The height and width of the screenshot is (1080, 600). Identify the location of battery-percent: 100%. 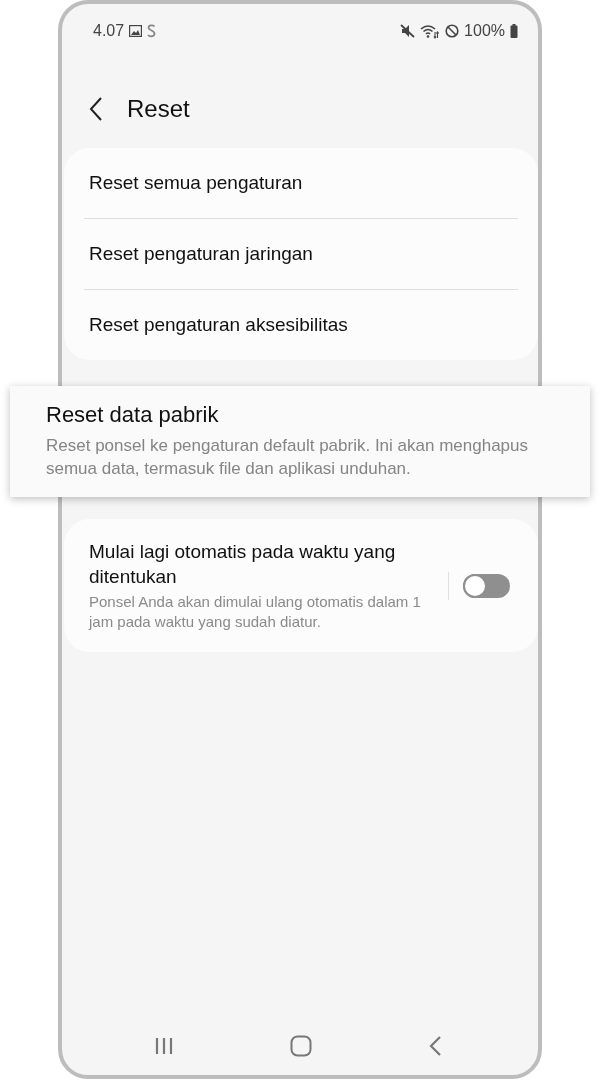
(484, 31).